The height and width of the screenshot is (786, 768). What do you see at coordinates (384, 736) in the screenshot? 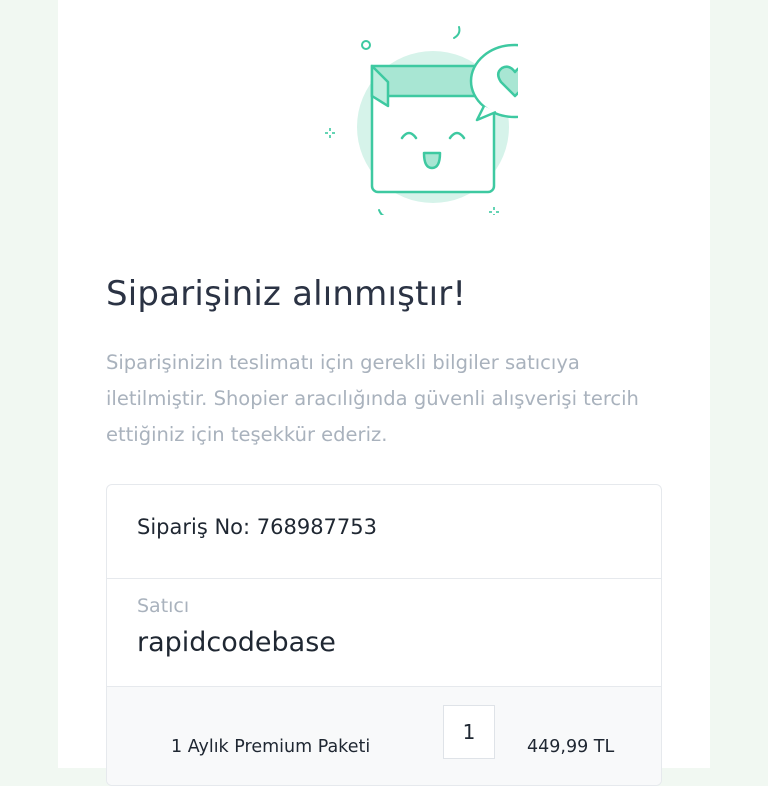
I see `product-row: 1 Aylık Premium Paketi 1 449,99 TL` at bounding box center [384, 736].